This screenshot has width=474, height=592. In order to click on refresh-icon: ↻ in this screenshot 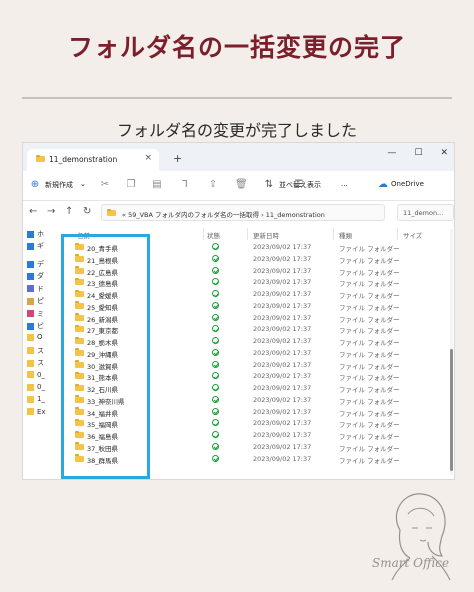, I will do `click(87, 211)`.